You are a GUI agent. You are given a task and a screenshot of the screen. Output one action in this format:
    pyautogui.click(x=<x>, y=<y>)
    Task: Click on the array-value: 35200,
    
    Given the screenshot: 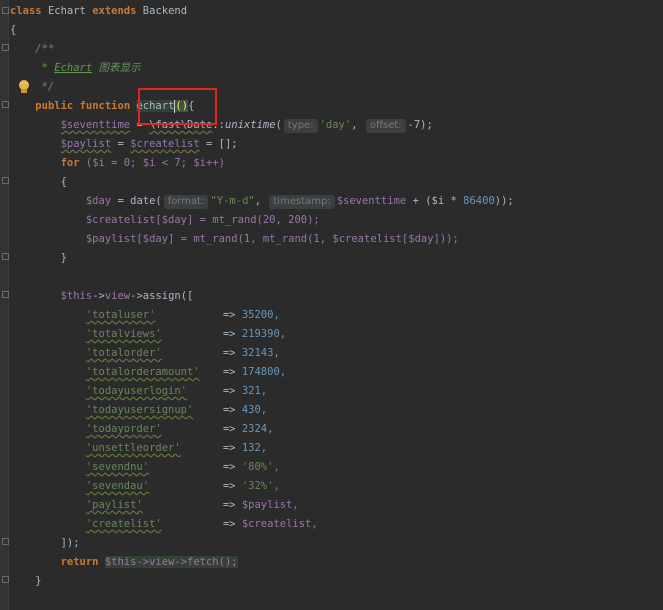 What is the action you would take?
    pyautogui.click(x=260, y=315)
    